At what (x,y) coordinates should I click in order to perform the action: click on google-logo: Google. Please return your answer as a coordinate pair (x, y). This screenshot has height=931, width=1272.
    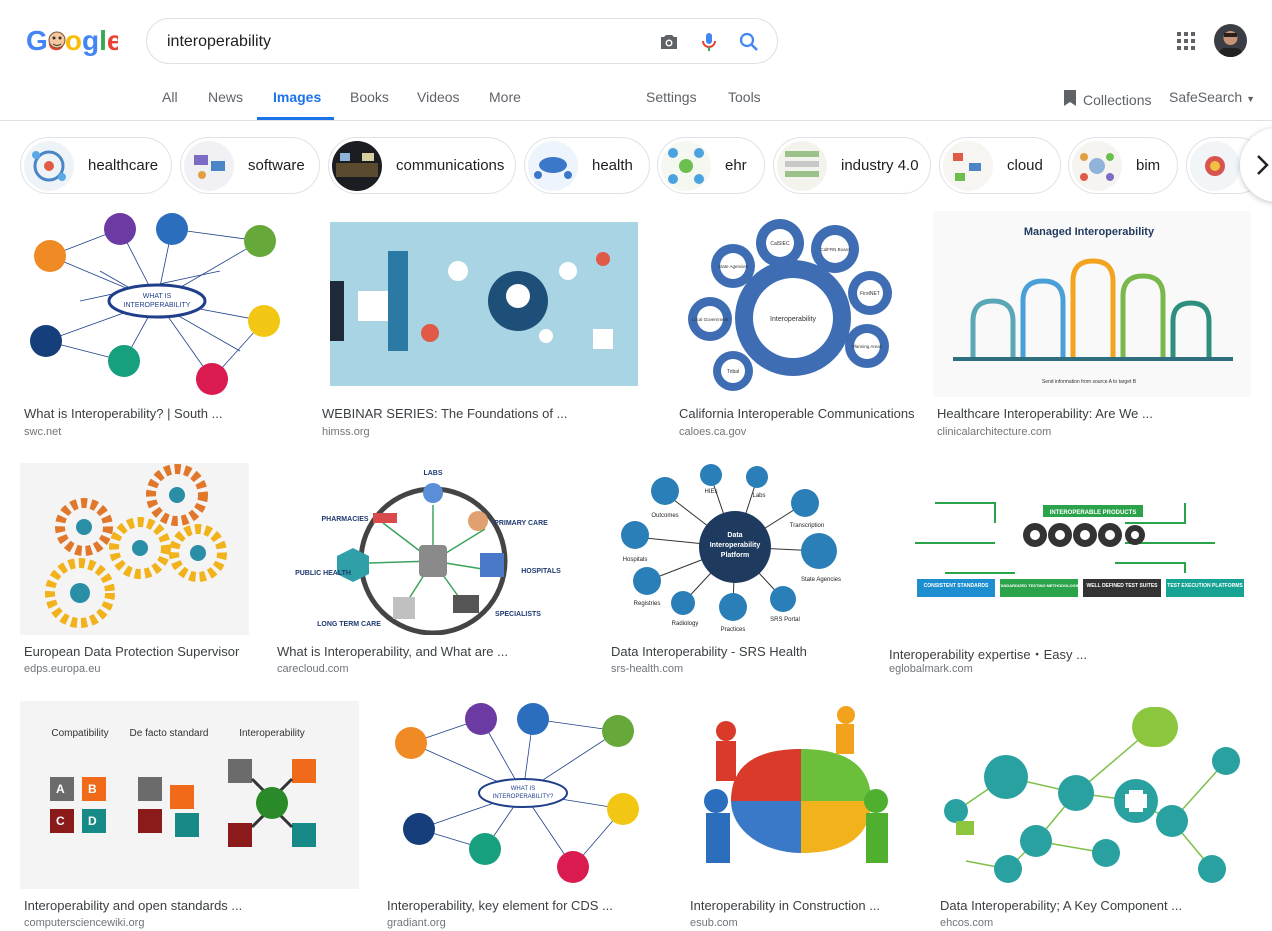
    Looking at the image, I should click on (74, 40).